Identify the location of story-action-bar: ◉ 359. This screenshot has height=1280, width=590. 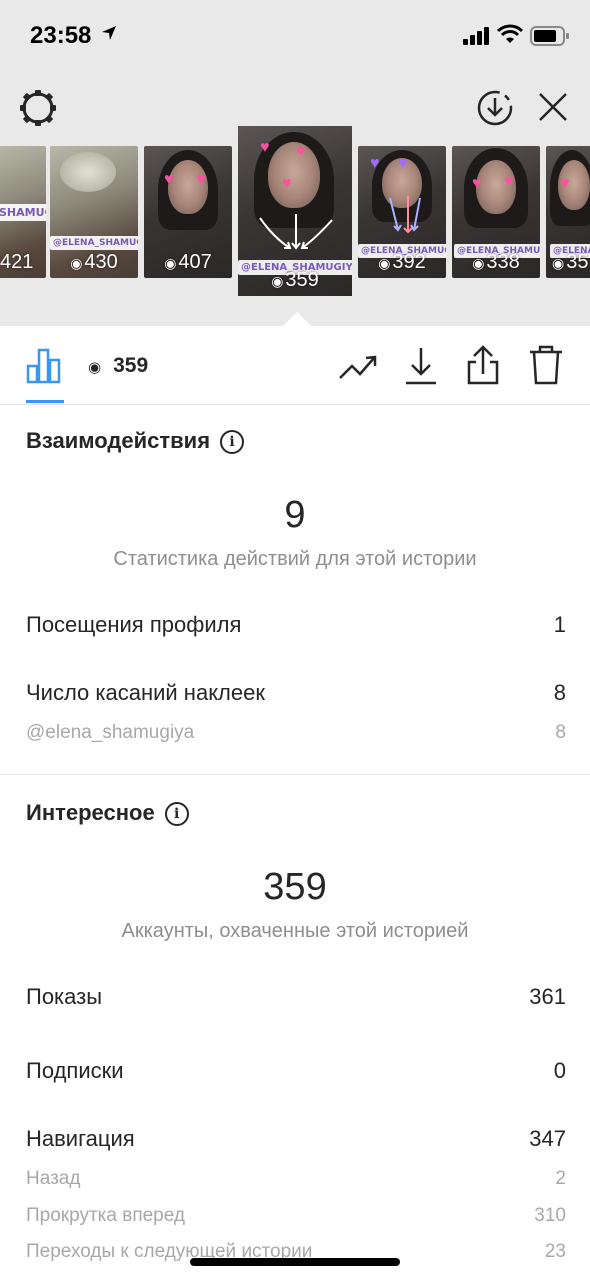
(295, 365).